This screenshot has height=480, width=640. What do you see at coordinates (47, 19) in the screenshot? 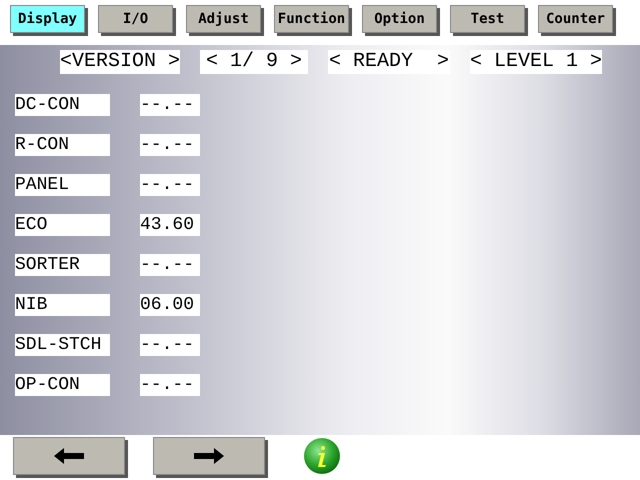
I see `tab: Display` at bounding box center [47, 19].